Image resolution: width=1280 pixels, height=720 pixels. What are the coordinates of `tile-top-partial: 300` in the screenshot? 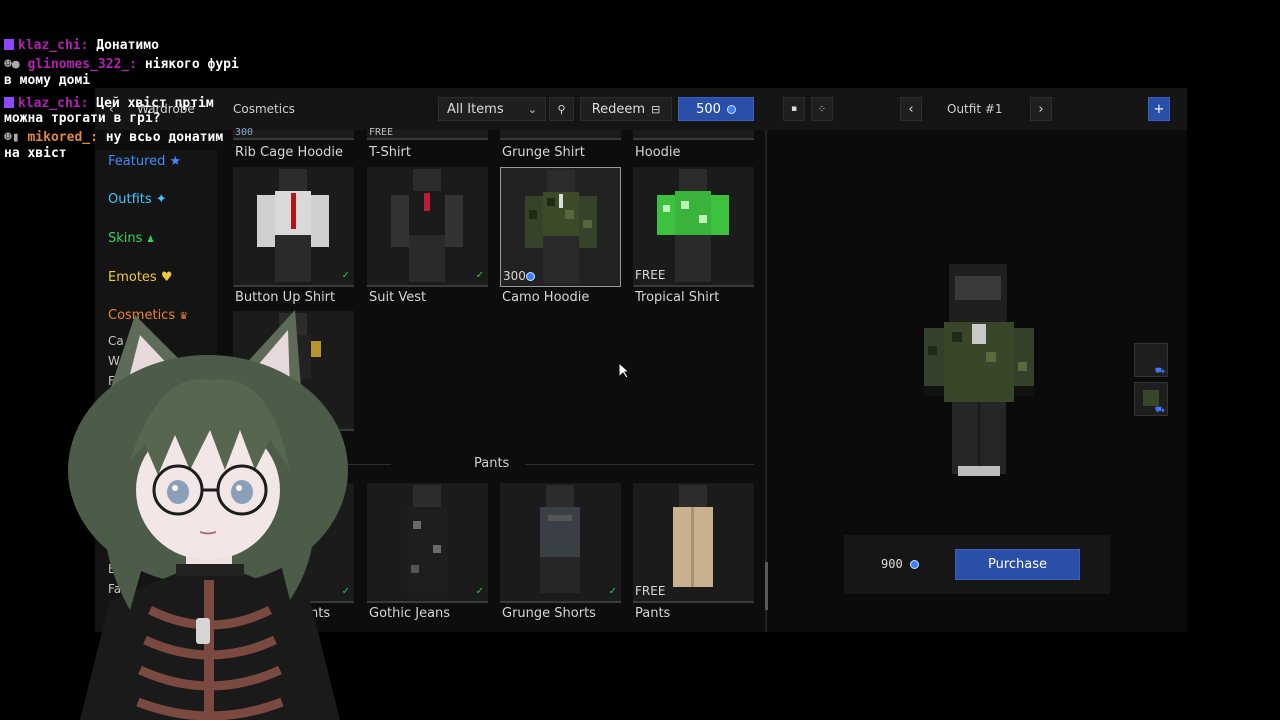 It's located at (293, 133).